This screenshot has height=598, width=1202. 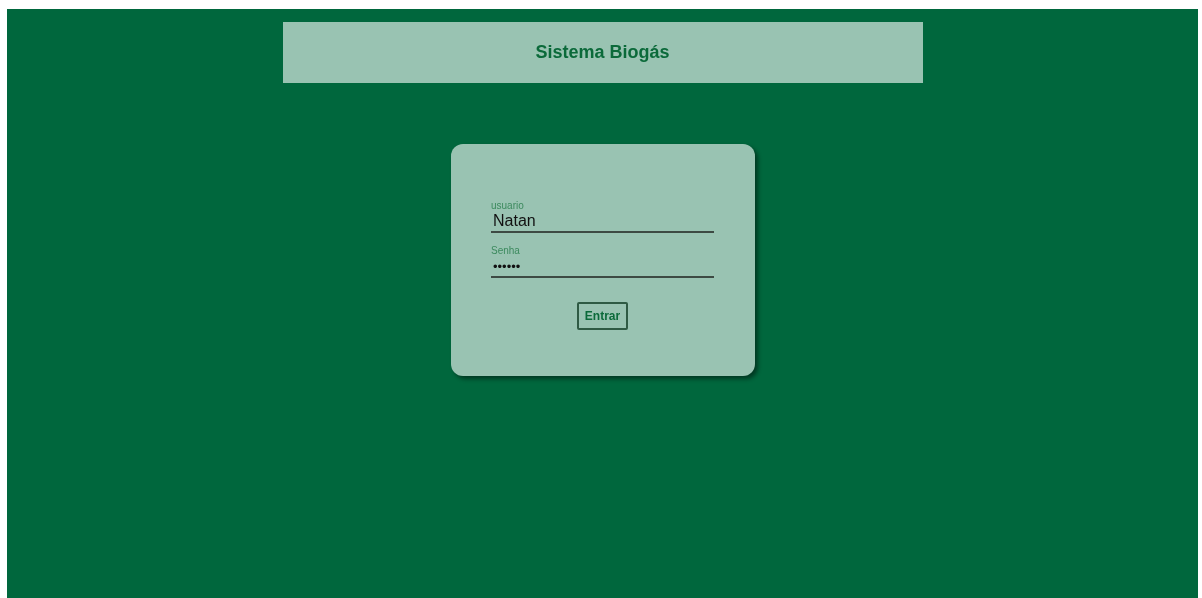 What do you see at coordinates (508, 205) in the screenshot?
I see `field-label: usuario` at bounding box center [508, 205].